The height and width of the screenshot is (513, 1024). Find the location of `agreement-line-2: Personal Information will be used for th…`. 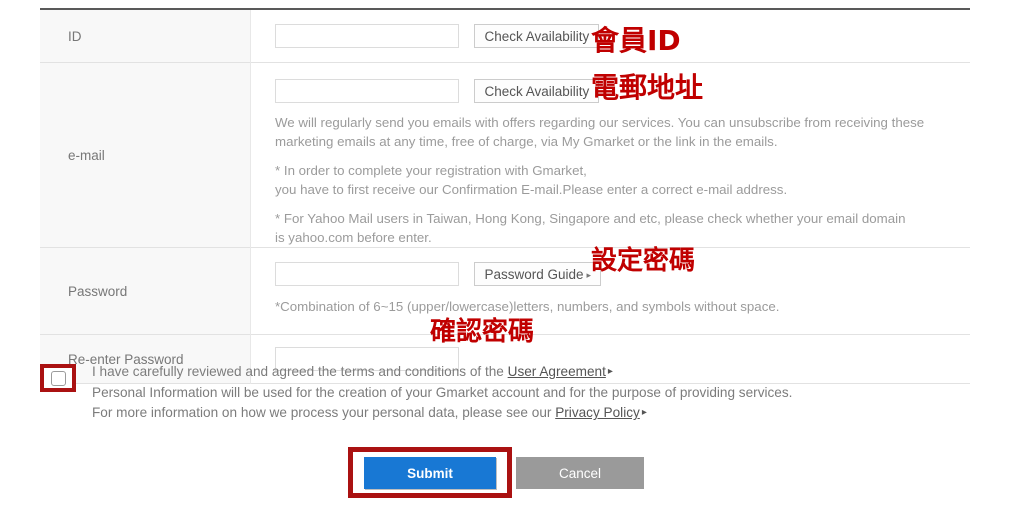

agreement-line-2: Personal Information will be used for th… is located at coordinates (442, 392).